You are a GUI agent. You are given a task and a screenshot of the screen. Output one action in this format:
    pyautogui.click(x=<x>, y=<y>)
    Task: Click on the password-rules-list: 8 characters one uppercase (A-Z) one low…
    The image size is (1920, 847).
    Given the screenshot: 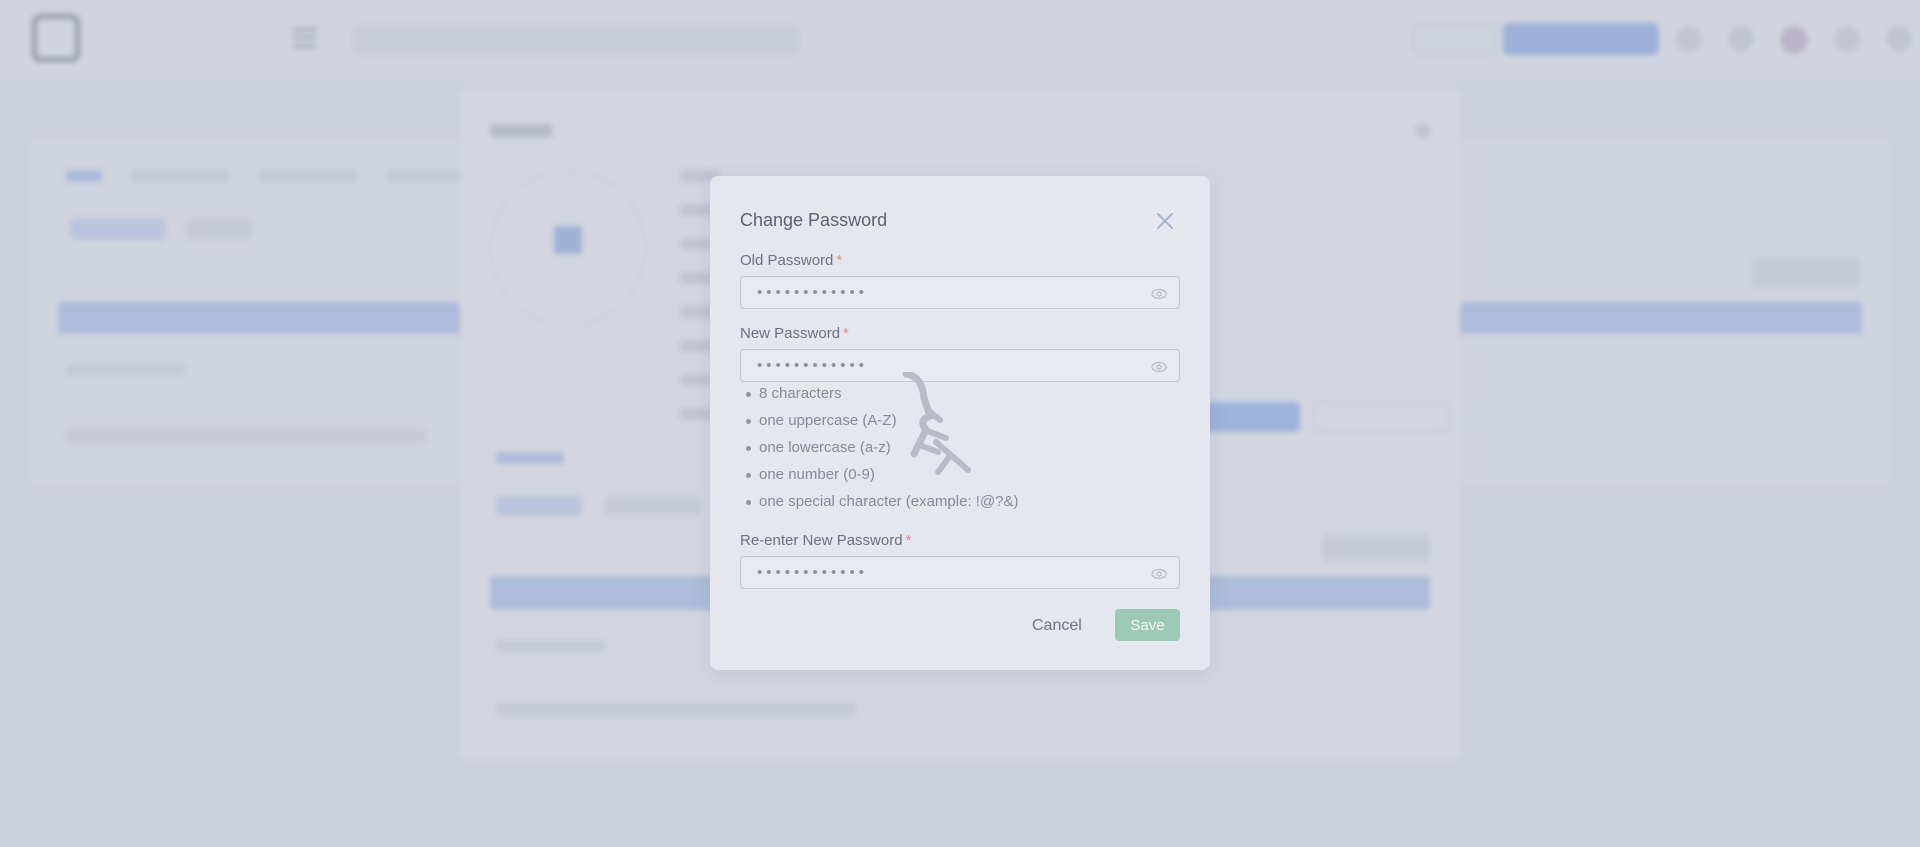 What is the action you would take?
    pyautogui.click(x=882, y=451)
    